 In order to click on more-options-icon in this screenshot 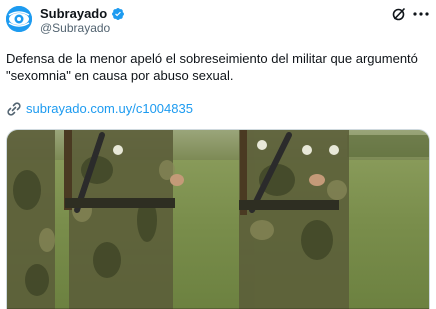, I will do `click(421, 14)`.